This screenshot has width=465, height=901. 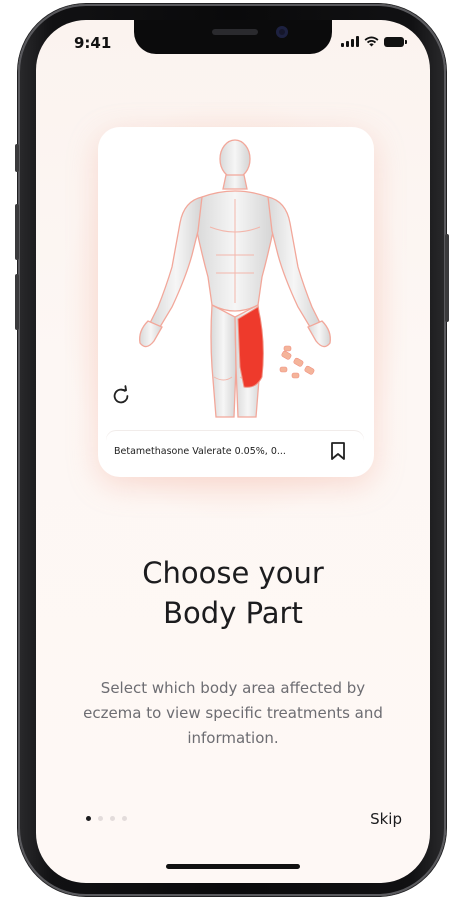 I want to click on skip-button: Skip, so click(x=386, y=819).